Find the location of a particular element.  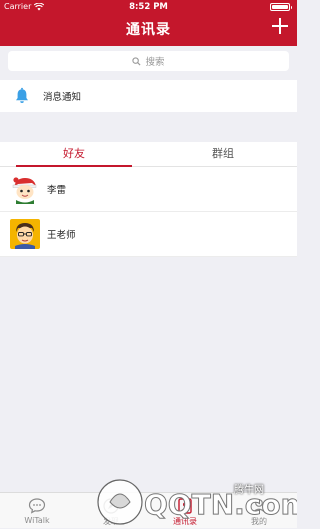

battery-icon is located at coordinates (280, 7).